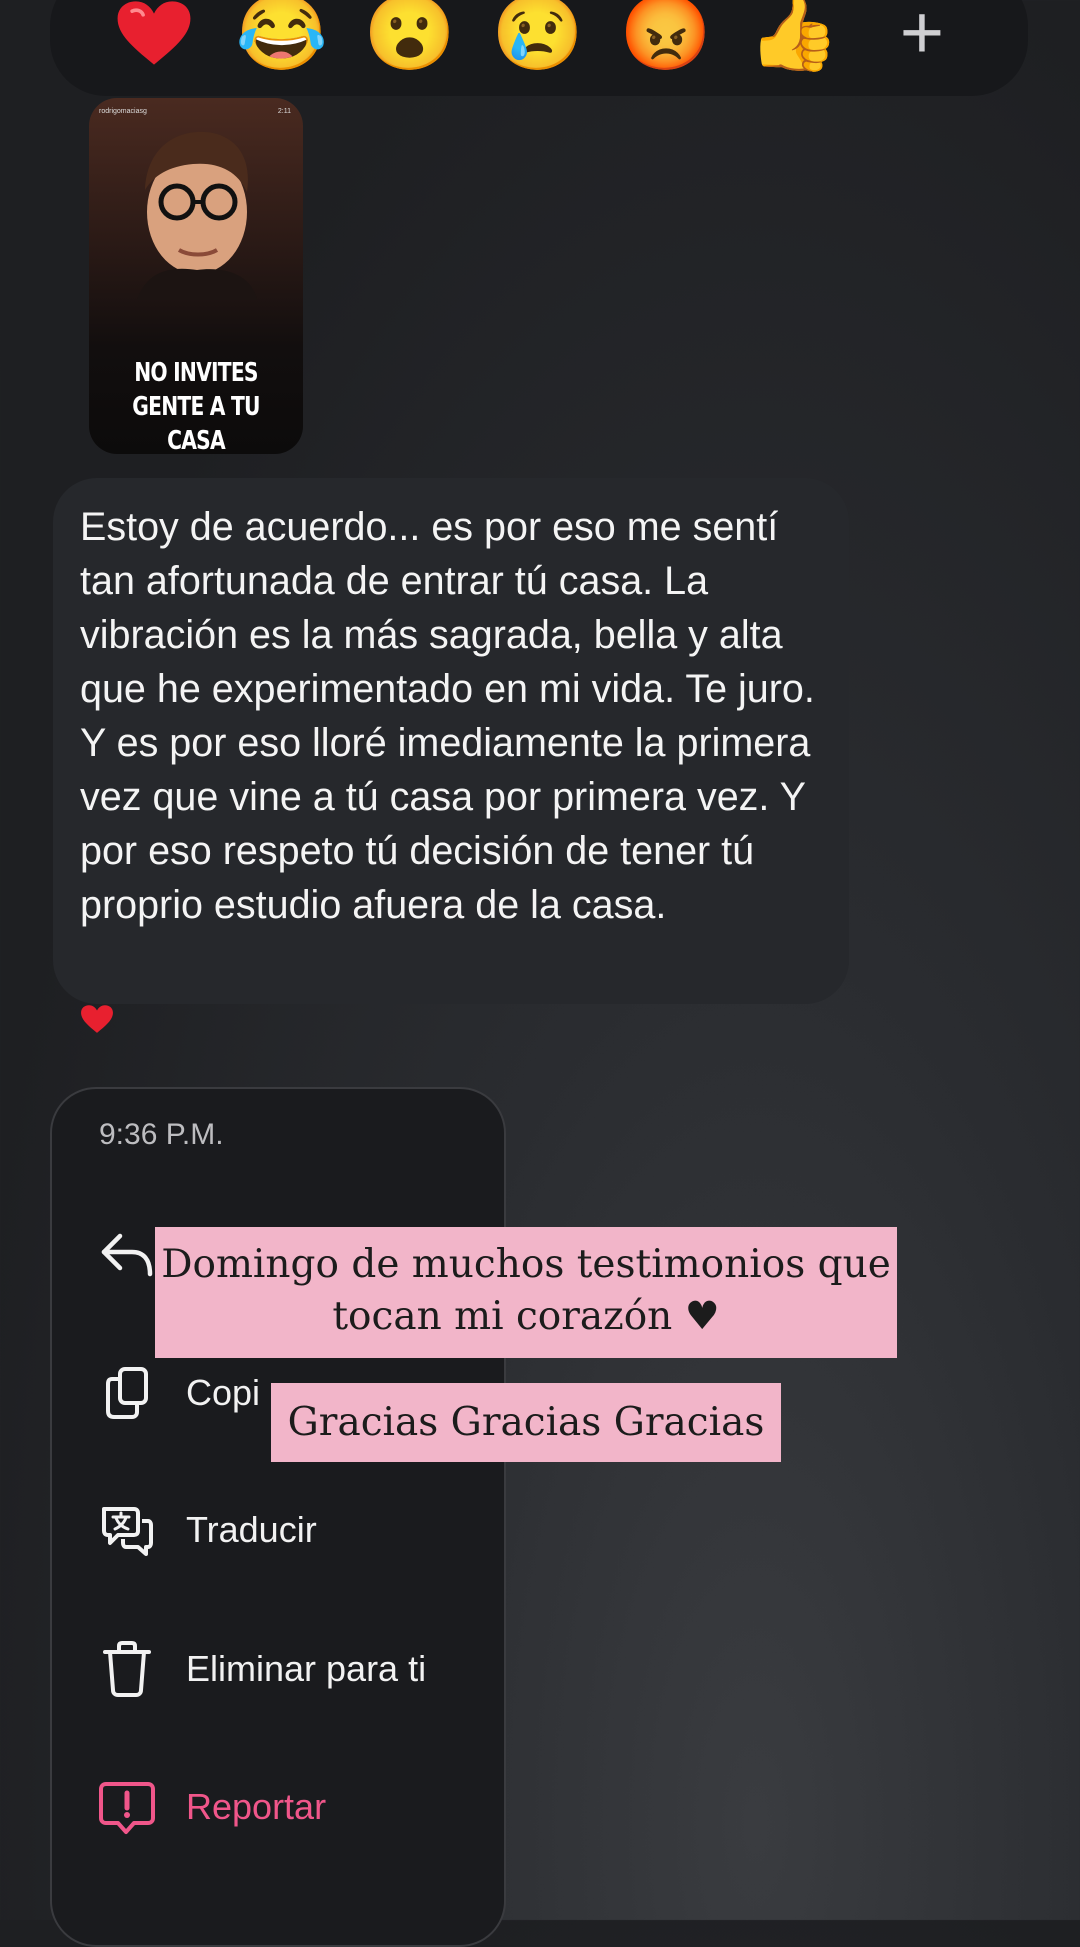 Image resolution: width=1080 pixels, height=1947 pixels. I want to click on copy-icon, so click(127, 1393).